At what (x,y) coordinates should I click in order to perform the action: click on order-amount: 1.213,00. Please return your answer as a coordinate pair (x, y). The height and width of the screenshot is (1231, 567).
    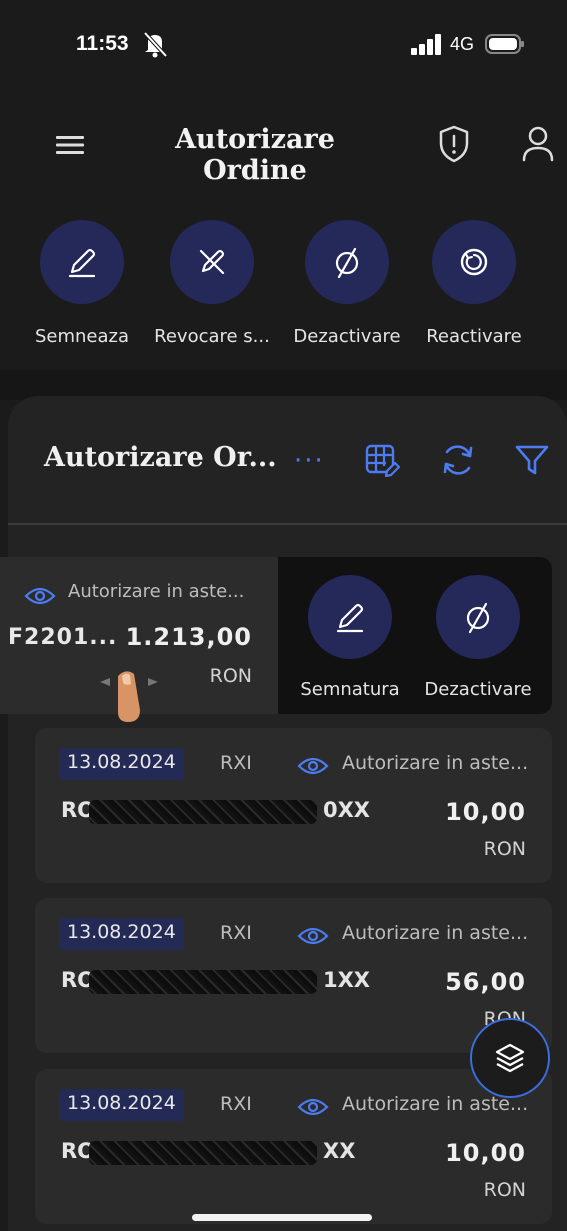
    Looking at the image, I should click on (188, 637).